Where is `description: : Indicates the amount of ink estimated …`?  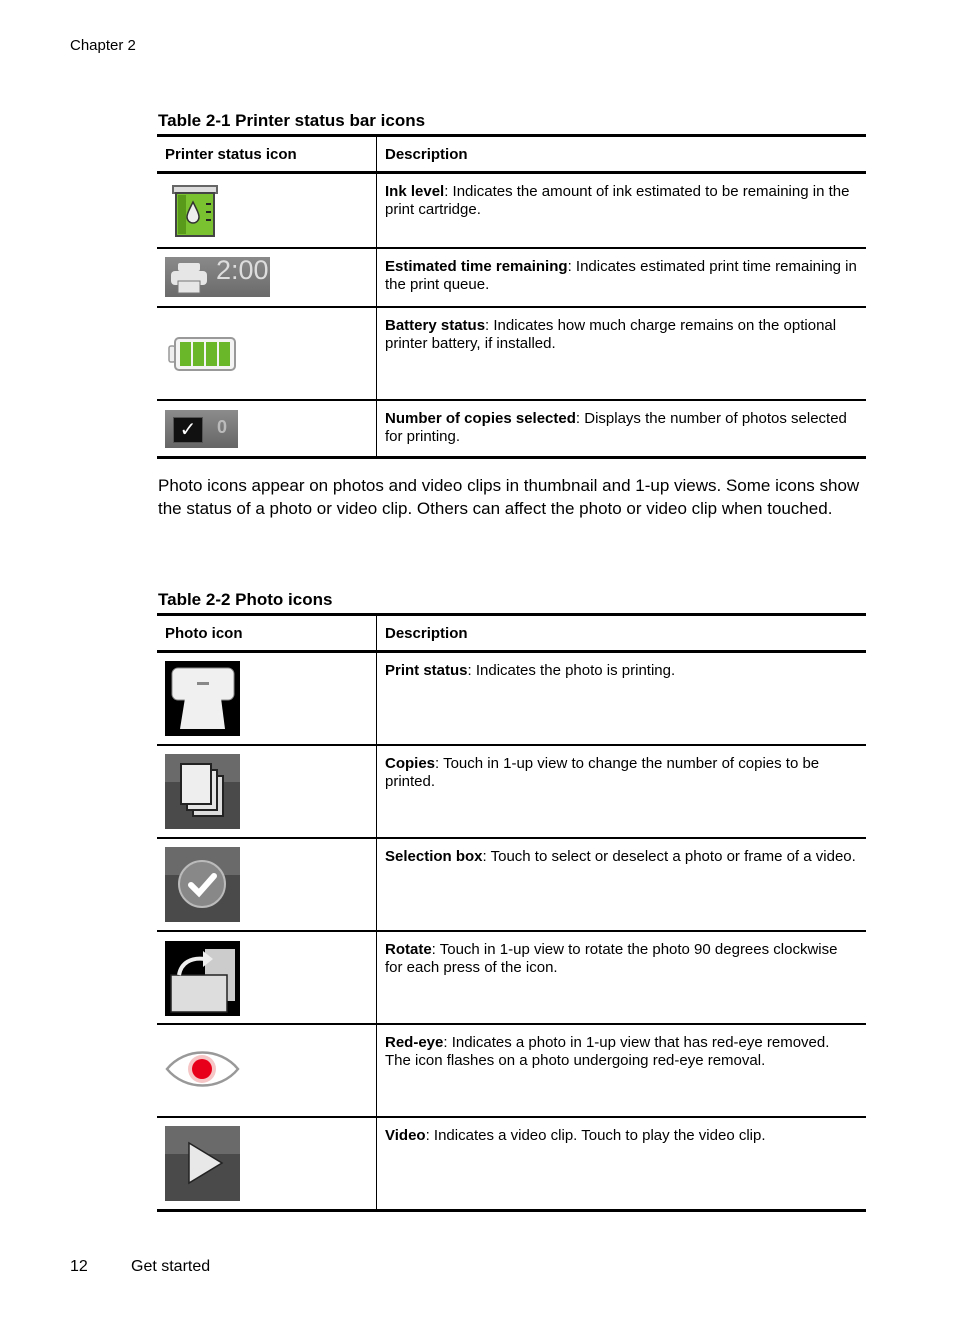
description: : Indicates the amount of ink estimated … is located at coordinates (617, 200).